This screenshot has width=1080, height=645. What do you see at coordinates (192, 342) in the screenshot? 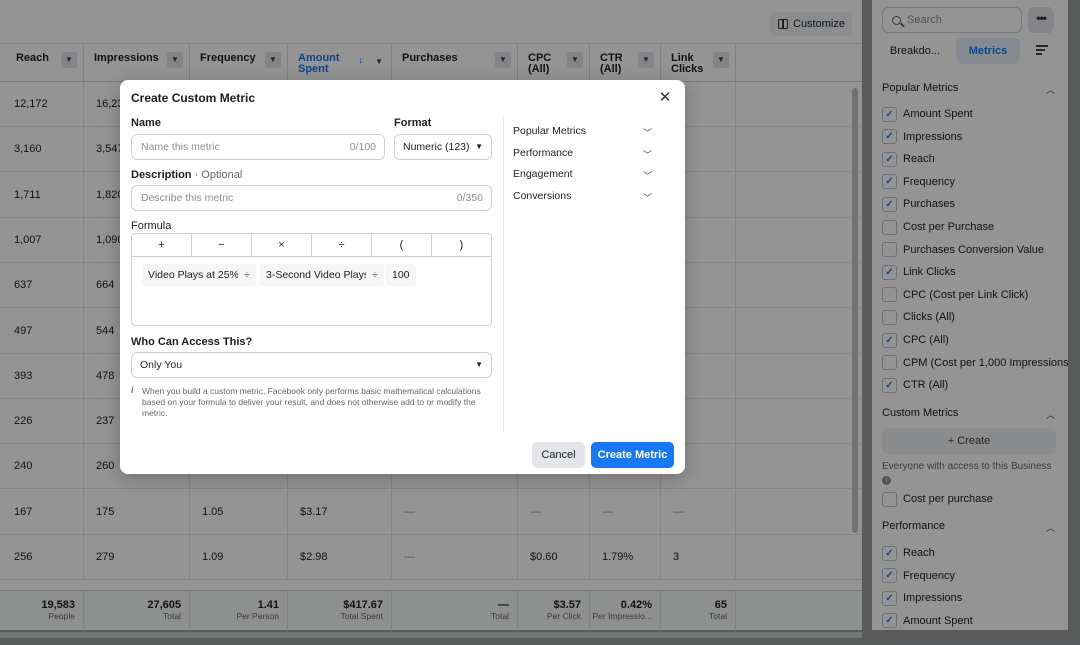
I see `access-label: Who Can Access This?` at bounding box center [192, 342].